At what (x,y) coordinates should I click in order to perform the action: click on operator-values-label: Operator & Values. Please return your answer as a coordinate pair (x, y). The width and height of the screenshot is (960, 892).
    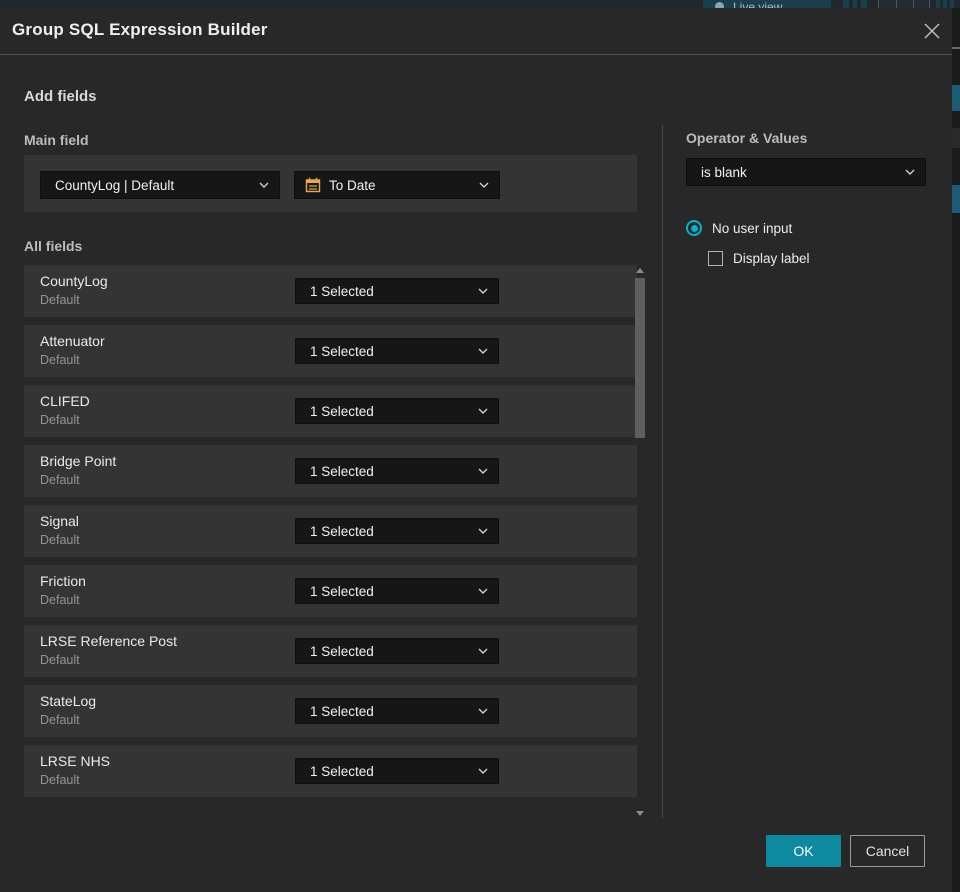
    Looking at the image, I should click on (747, 138).